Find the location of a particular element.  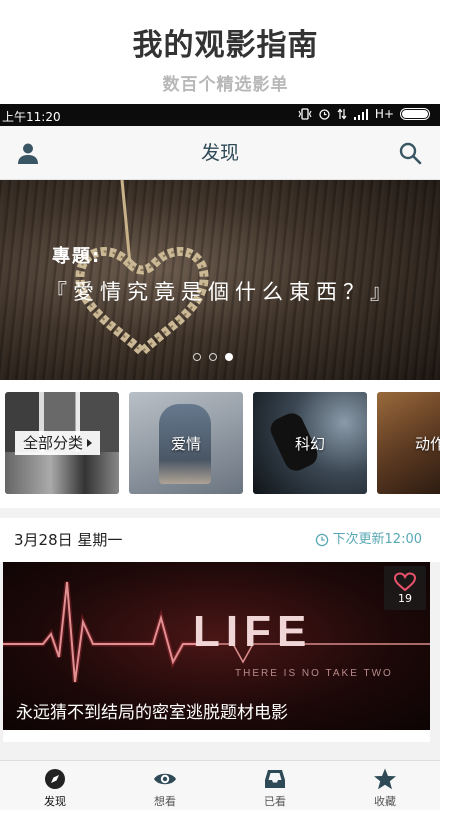

top-nav-bar: 发现 is located at coordinates (220, 153).